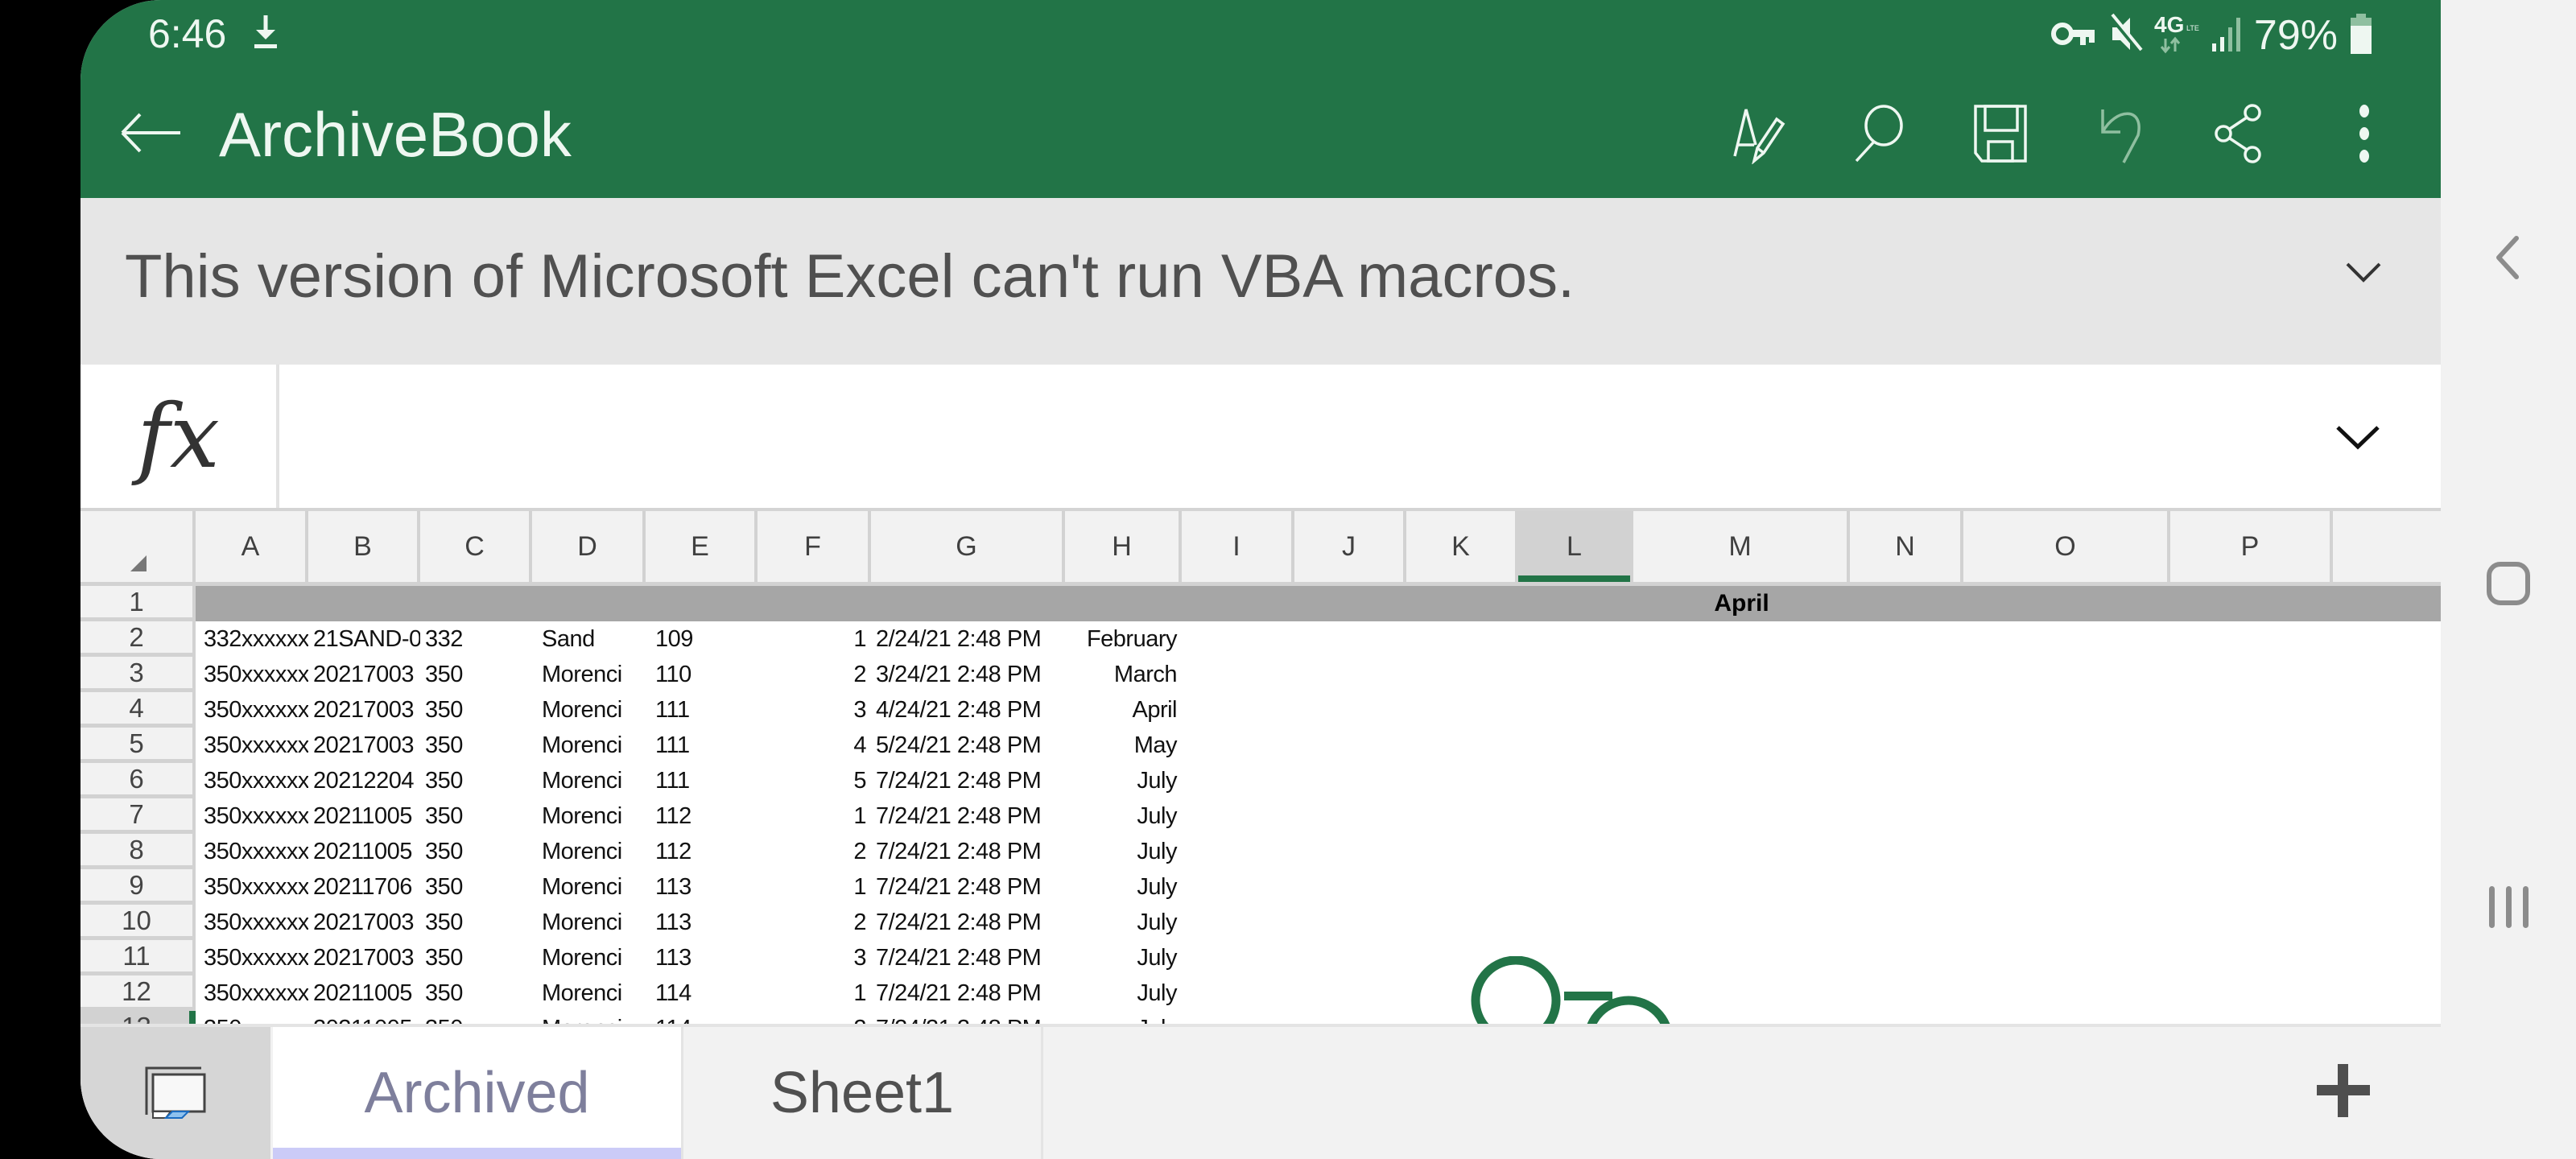 This screenshot has height=1159, width=2576. I want to click on cell-e5: 111, so click(702, 745).